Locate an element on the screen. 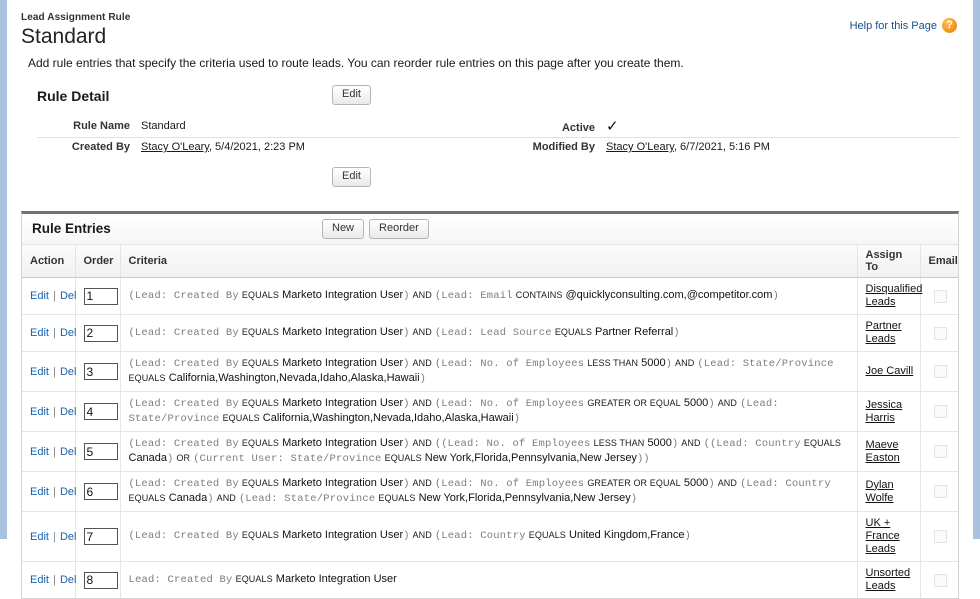 The image size is (980, 599). assign-to-link: Partner Leads is located at coordinates (890, 333).